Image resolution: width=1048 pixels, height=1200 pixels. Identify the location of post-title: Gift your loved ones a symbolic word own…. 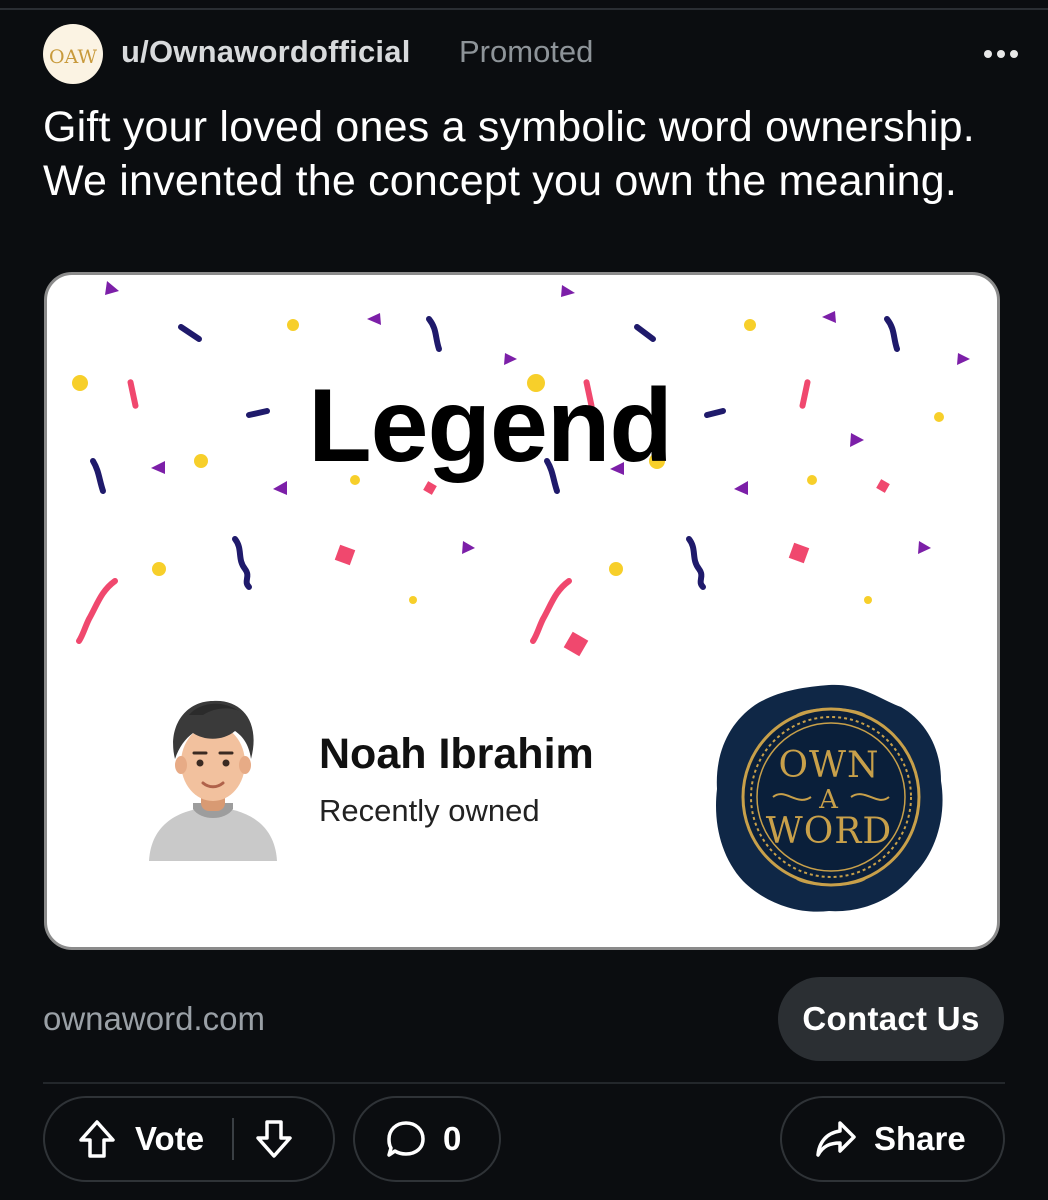
(523, 154).